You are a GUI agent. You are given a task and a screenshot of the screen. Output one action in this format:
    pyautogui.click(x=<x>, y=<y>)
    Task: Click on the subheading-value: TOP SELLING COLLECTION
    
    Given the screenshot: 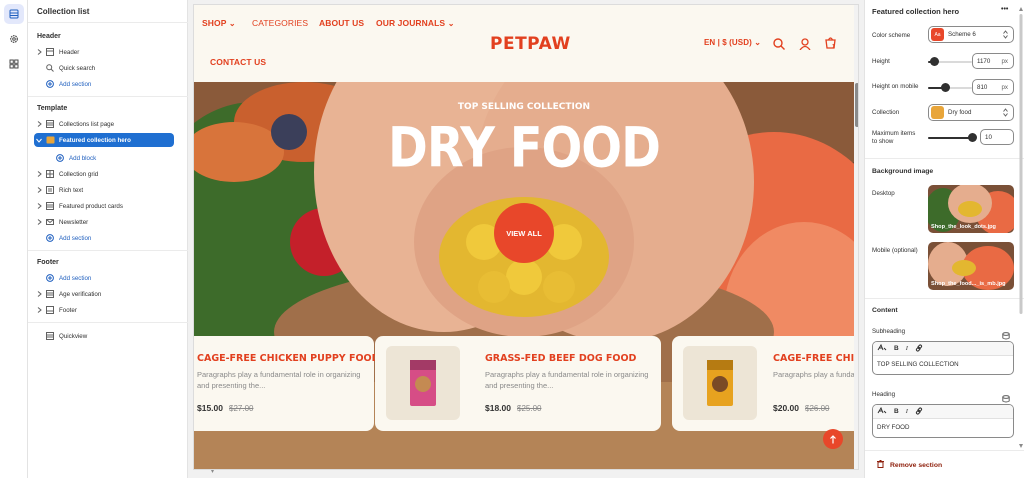 What is the action you would take?
    pyautogui.click(x=943, y=364)
    